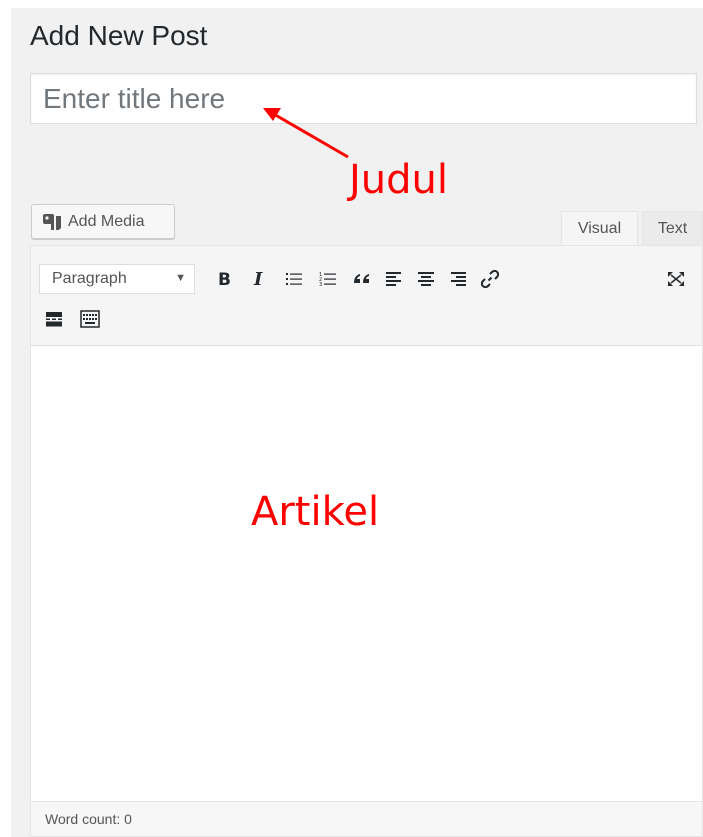 This screenshot has width=703, height=837. I want to click on svg-text: B, so click(224, 279).